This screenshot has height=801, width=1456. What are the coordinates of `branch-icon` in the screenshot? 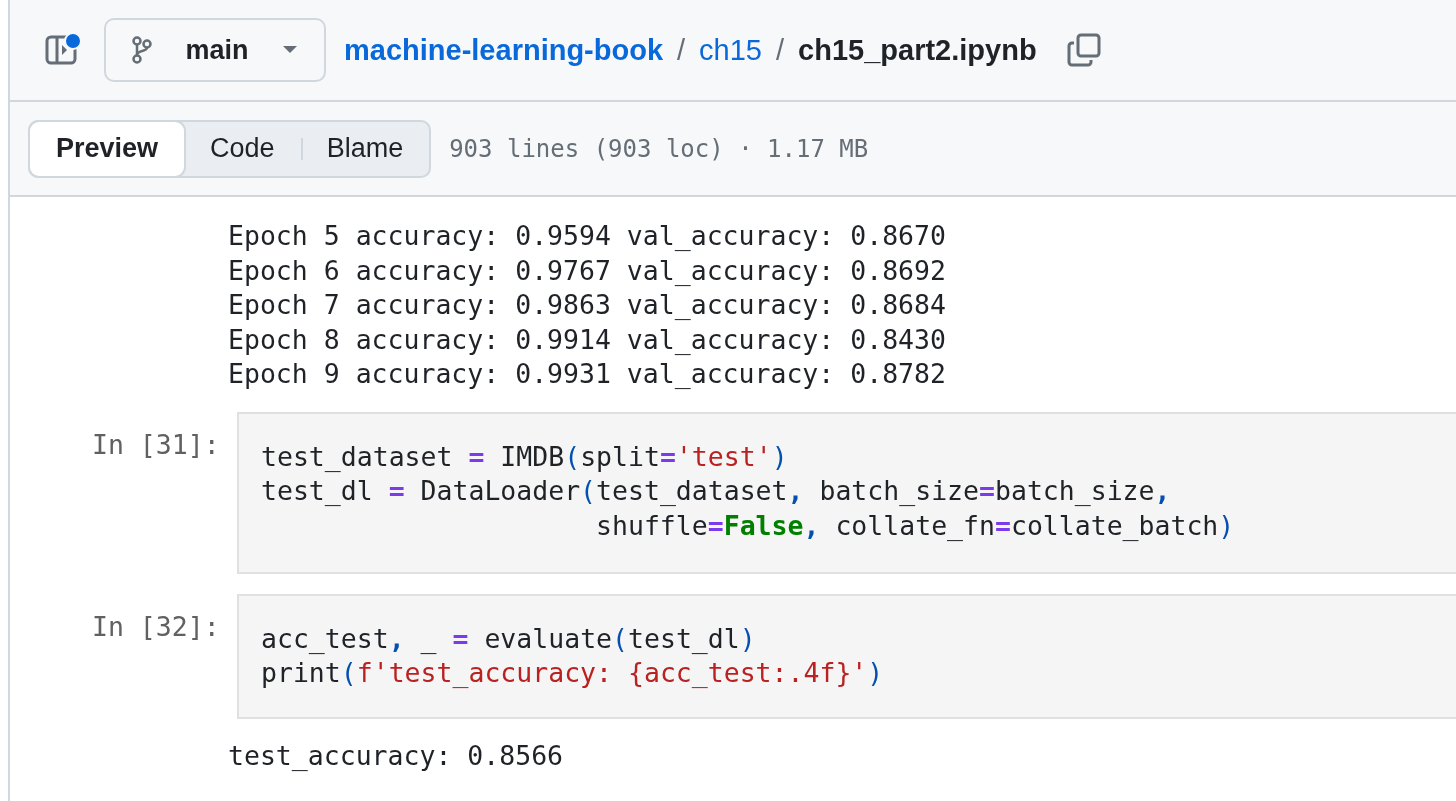 It's located at (142, 50).